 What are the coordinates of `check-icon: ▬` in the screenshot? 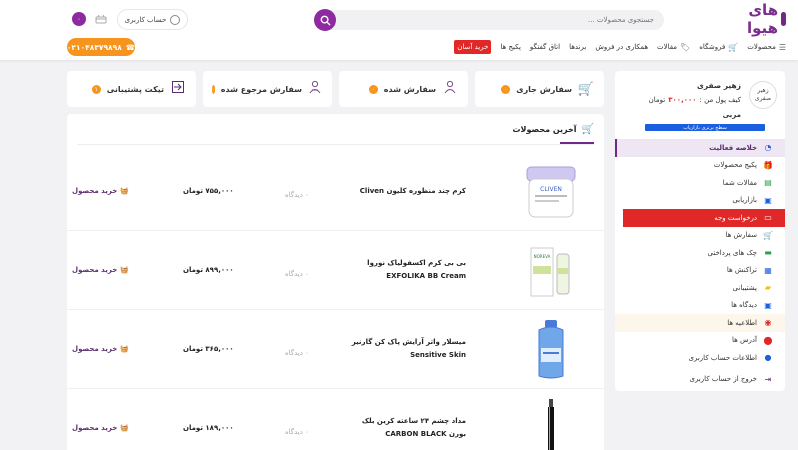 It's located at (768, 253).